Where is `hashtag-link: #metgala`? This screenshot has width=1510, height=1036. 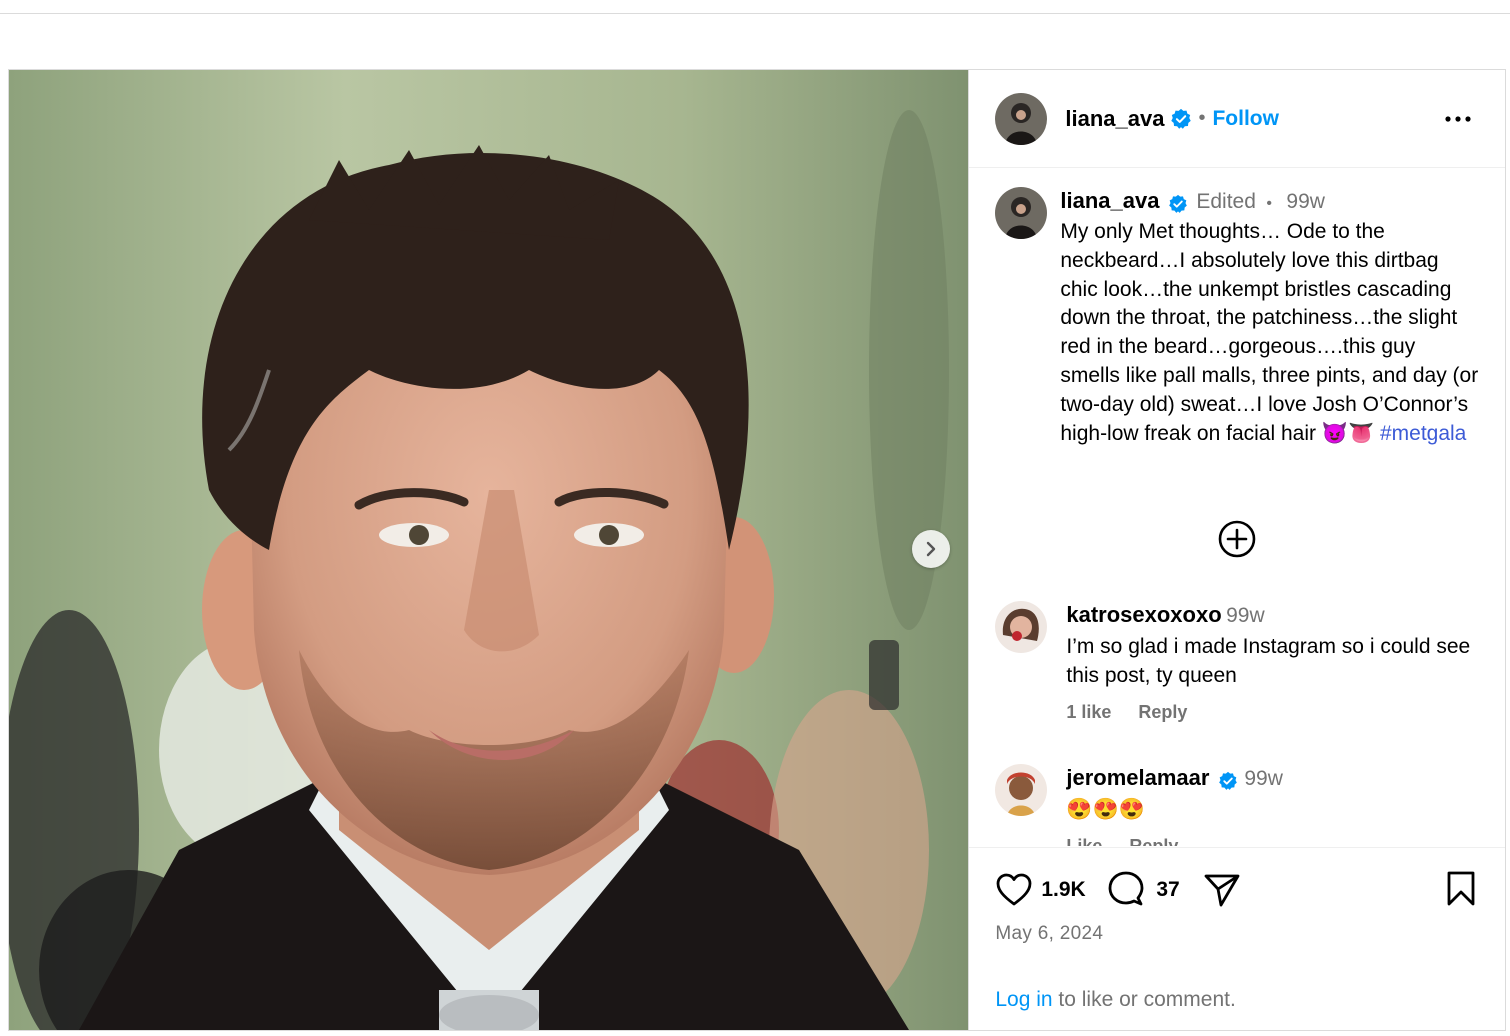 hashtag-link: #metgala is located at coordinates (1423, 433).